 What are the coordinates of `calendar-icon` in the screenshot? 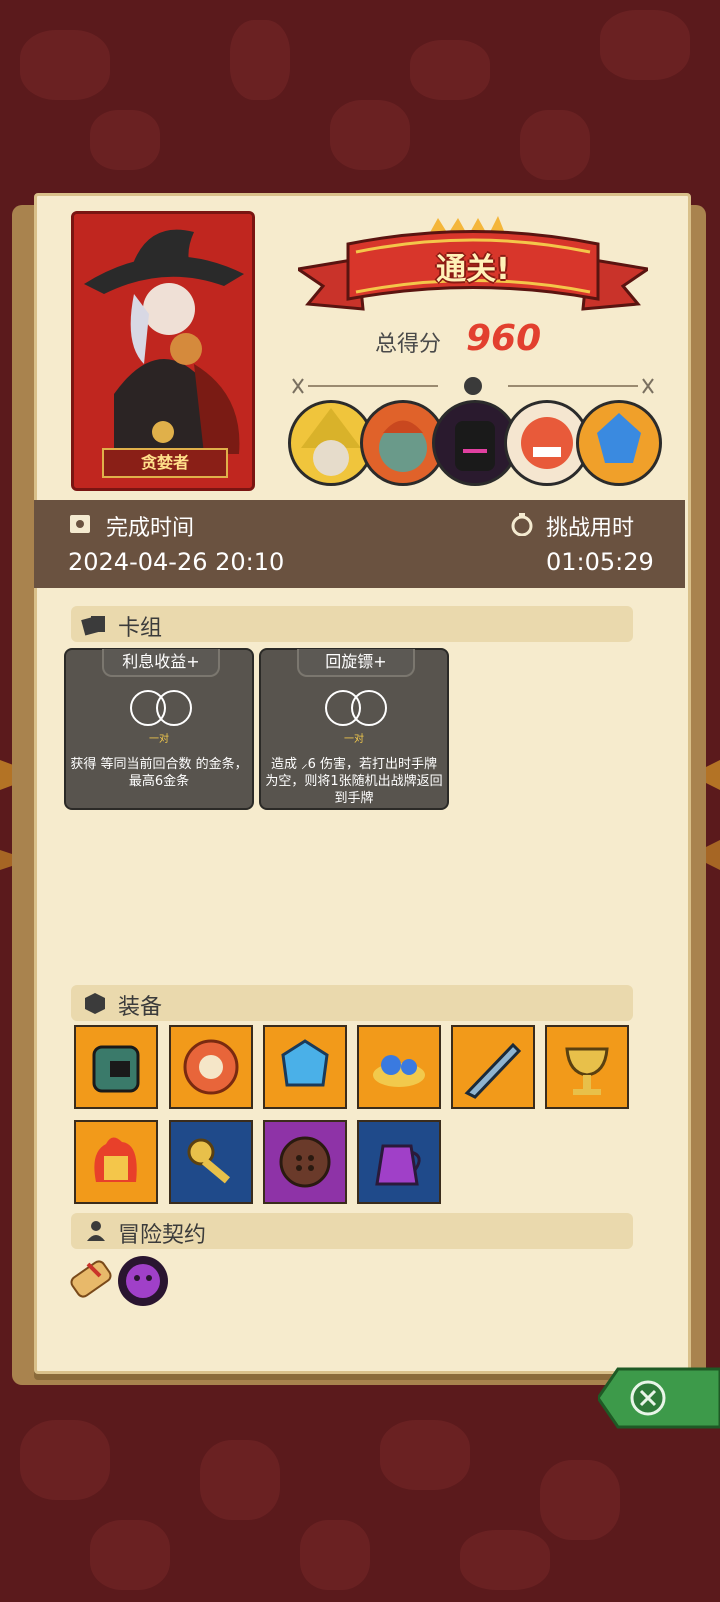 It's located at (80, 524).